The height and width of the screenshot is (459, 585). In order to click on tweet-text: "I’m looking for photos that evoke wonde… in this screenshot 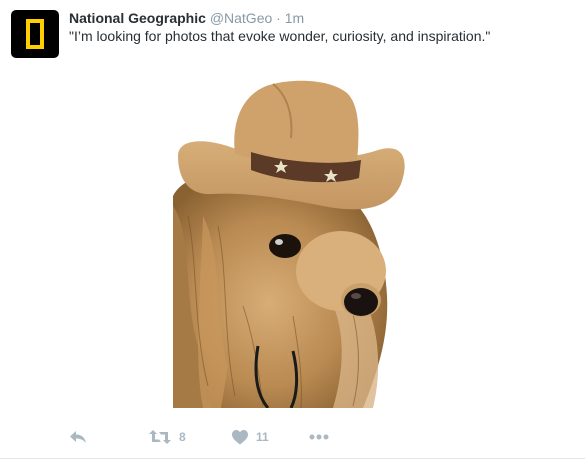, I will do `click(280, 36)`.